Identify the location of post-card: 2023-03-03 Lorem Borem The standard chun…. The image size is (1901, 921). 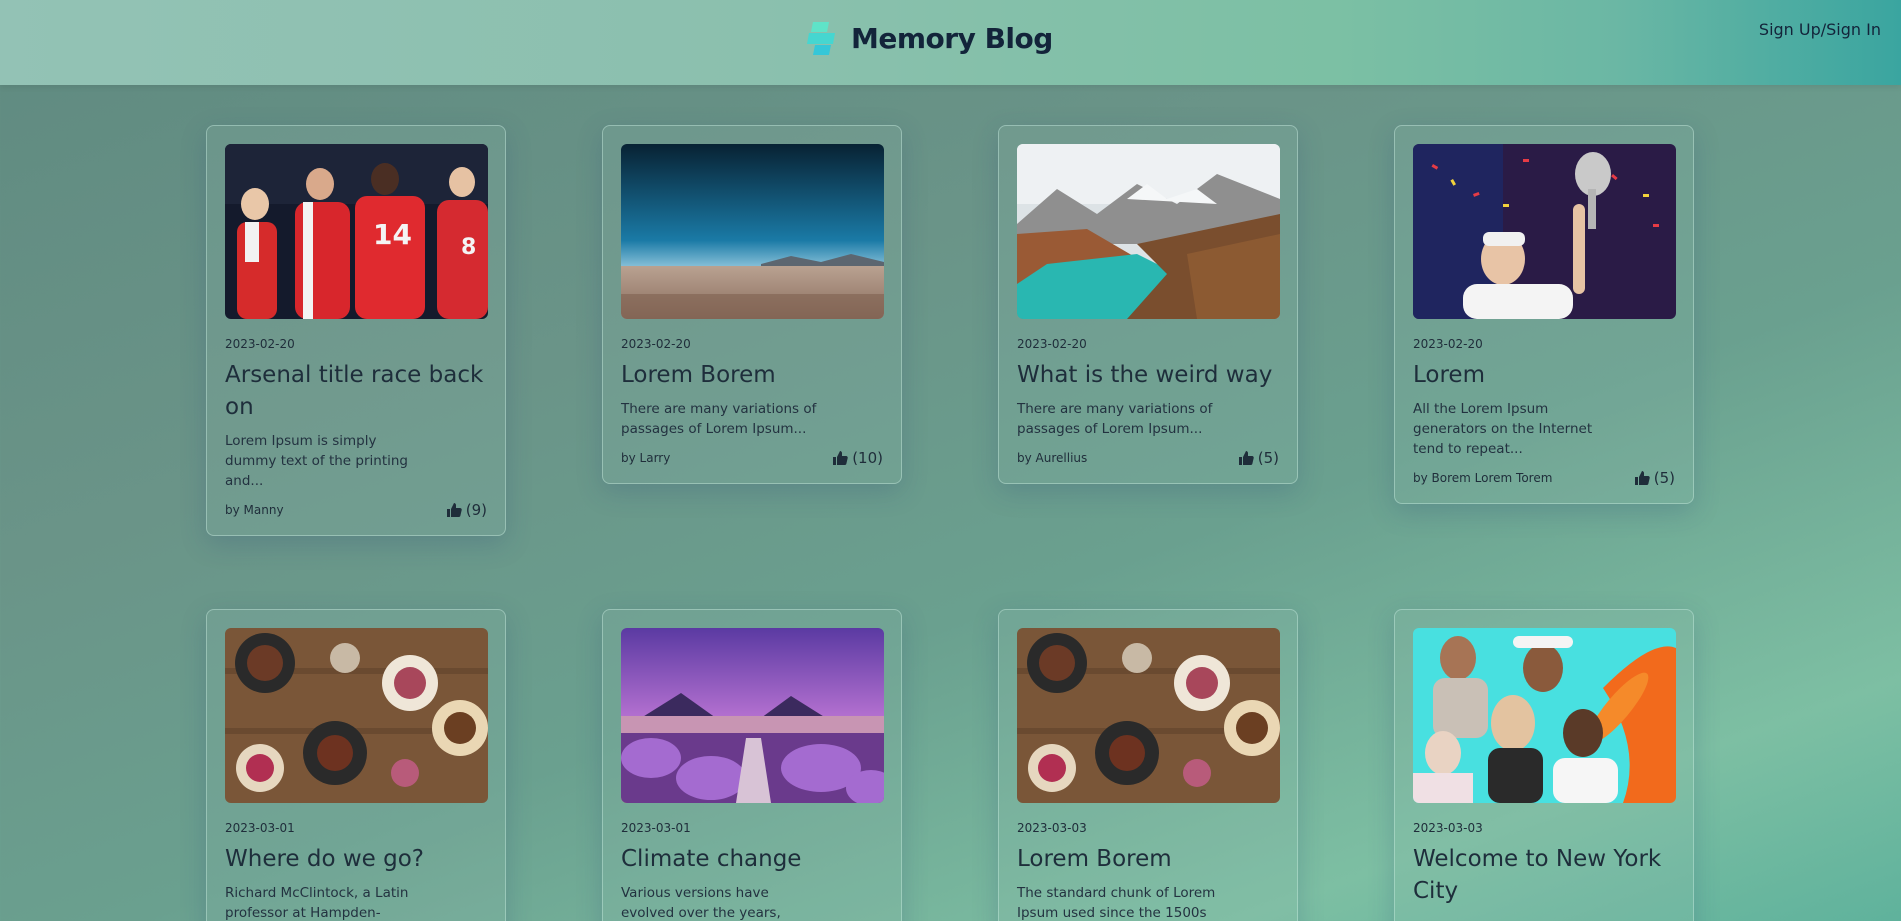
(1148, 765).